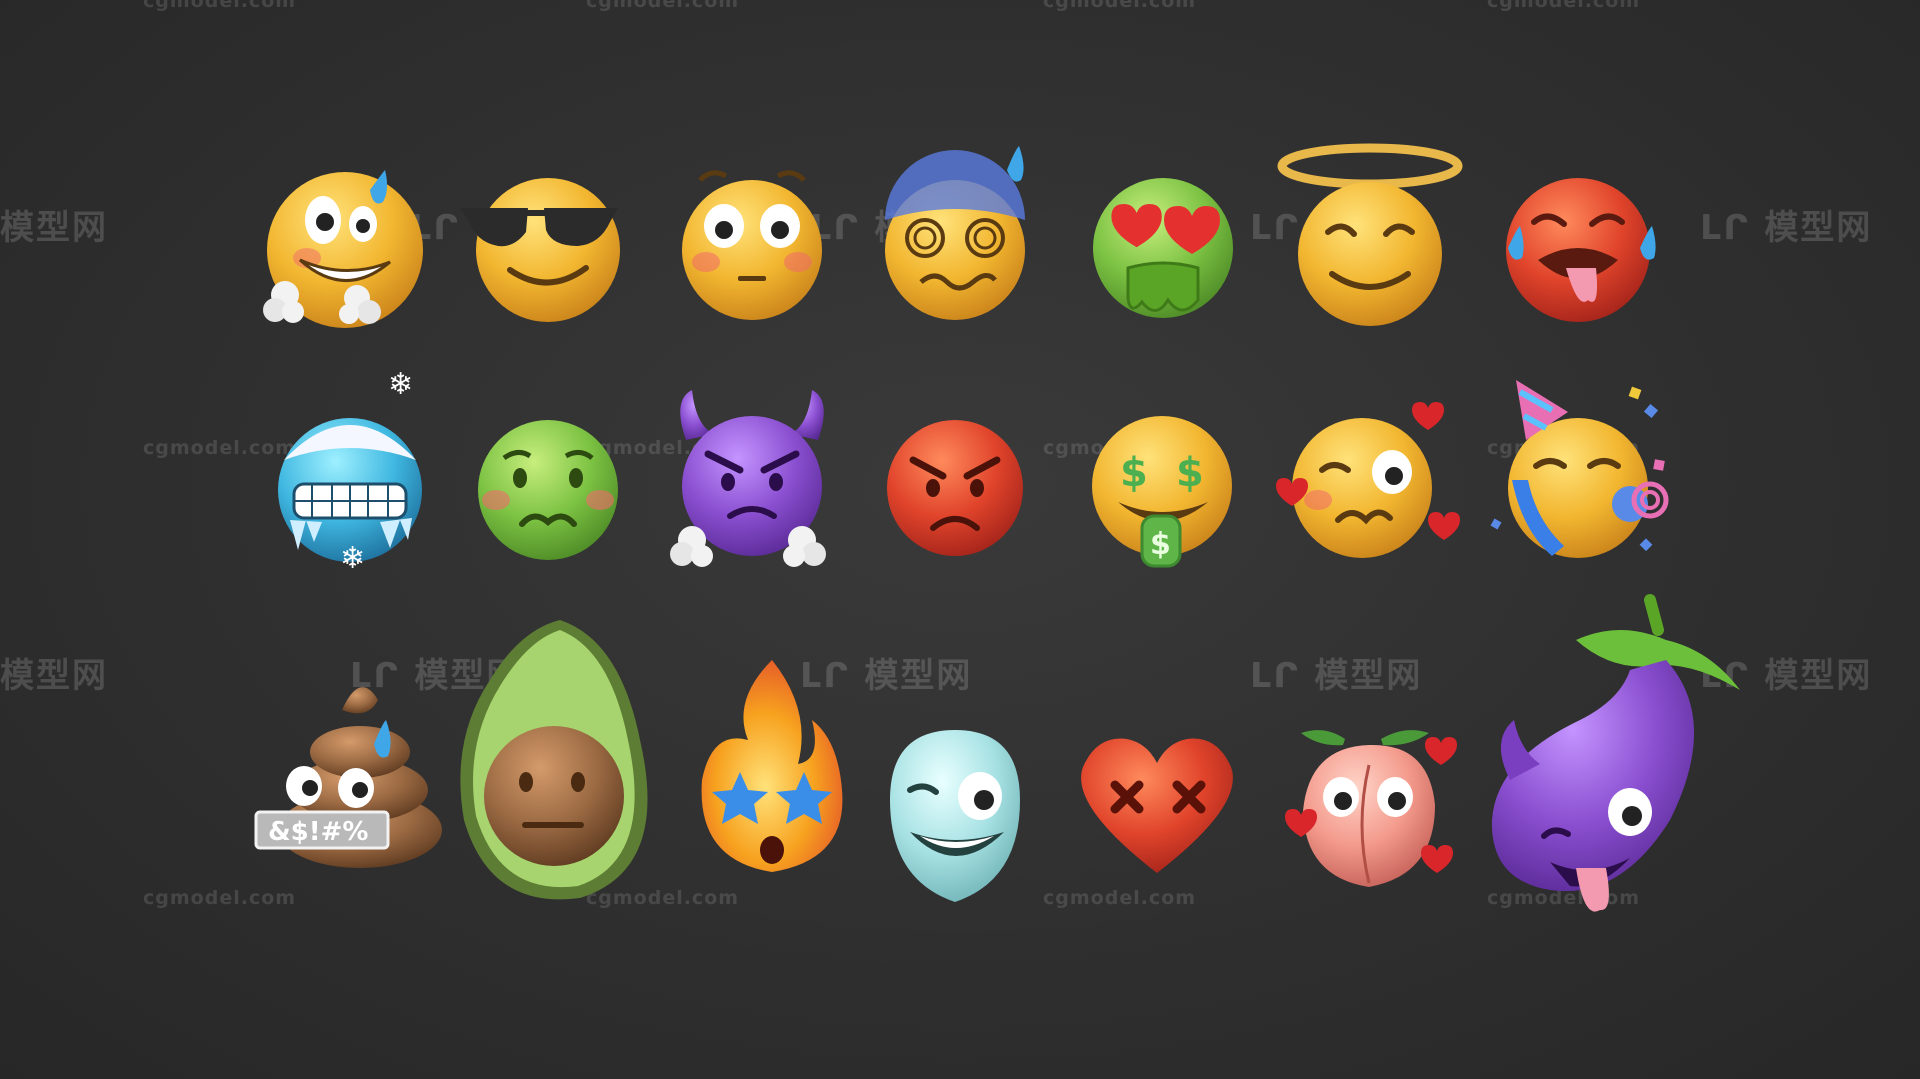 The height and width of the screenshot is (1079, 1920). Describe the element at coordinates (752, 250) in the screenshot. I see `flushed-face-emoji` at that location.